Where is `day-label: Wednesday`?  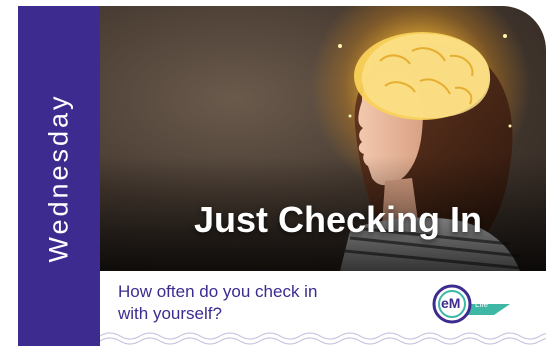 day-label: Wednesday is located at coordinates (58, 178).